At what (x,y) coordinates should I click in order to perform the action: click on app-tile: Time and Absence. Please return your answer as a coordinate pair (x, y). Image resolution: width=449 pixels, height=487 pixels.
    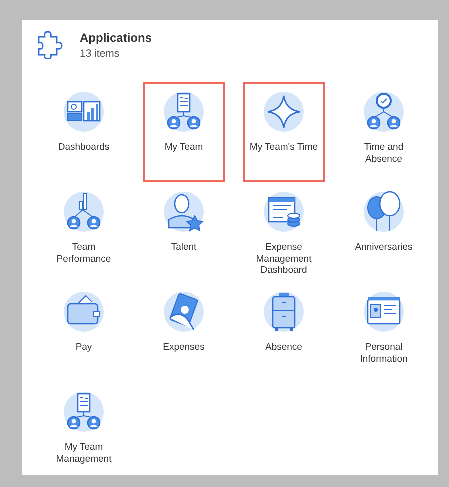
    Looking at the image, I should click on (384, 132).